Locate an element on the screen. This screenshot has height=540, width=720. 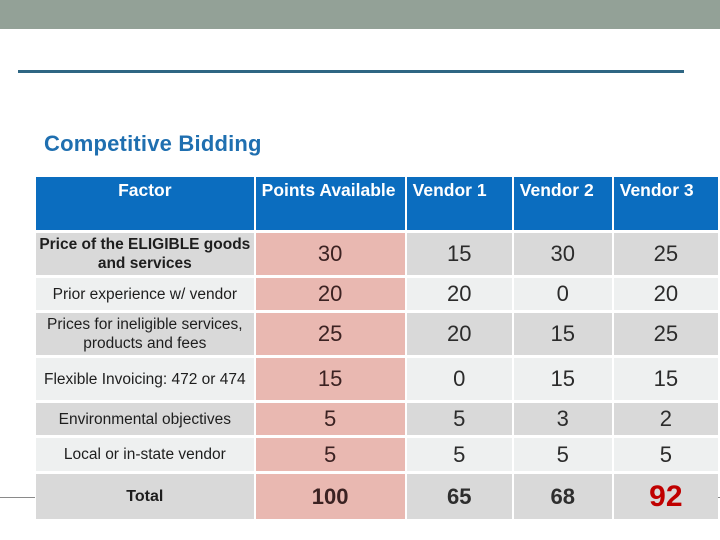
points-cell: 25 is located at coordinates (330, 334).